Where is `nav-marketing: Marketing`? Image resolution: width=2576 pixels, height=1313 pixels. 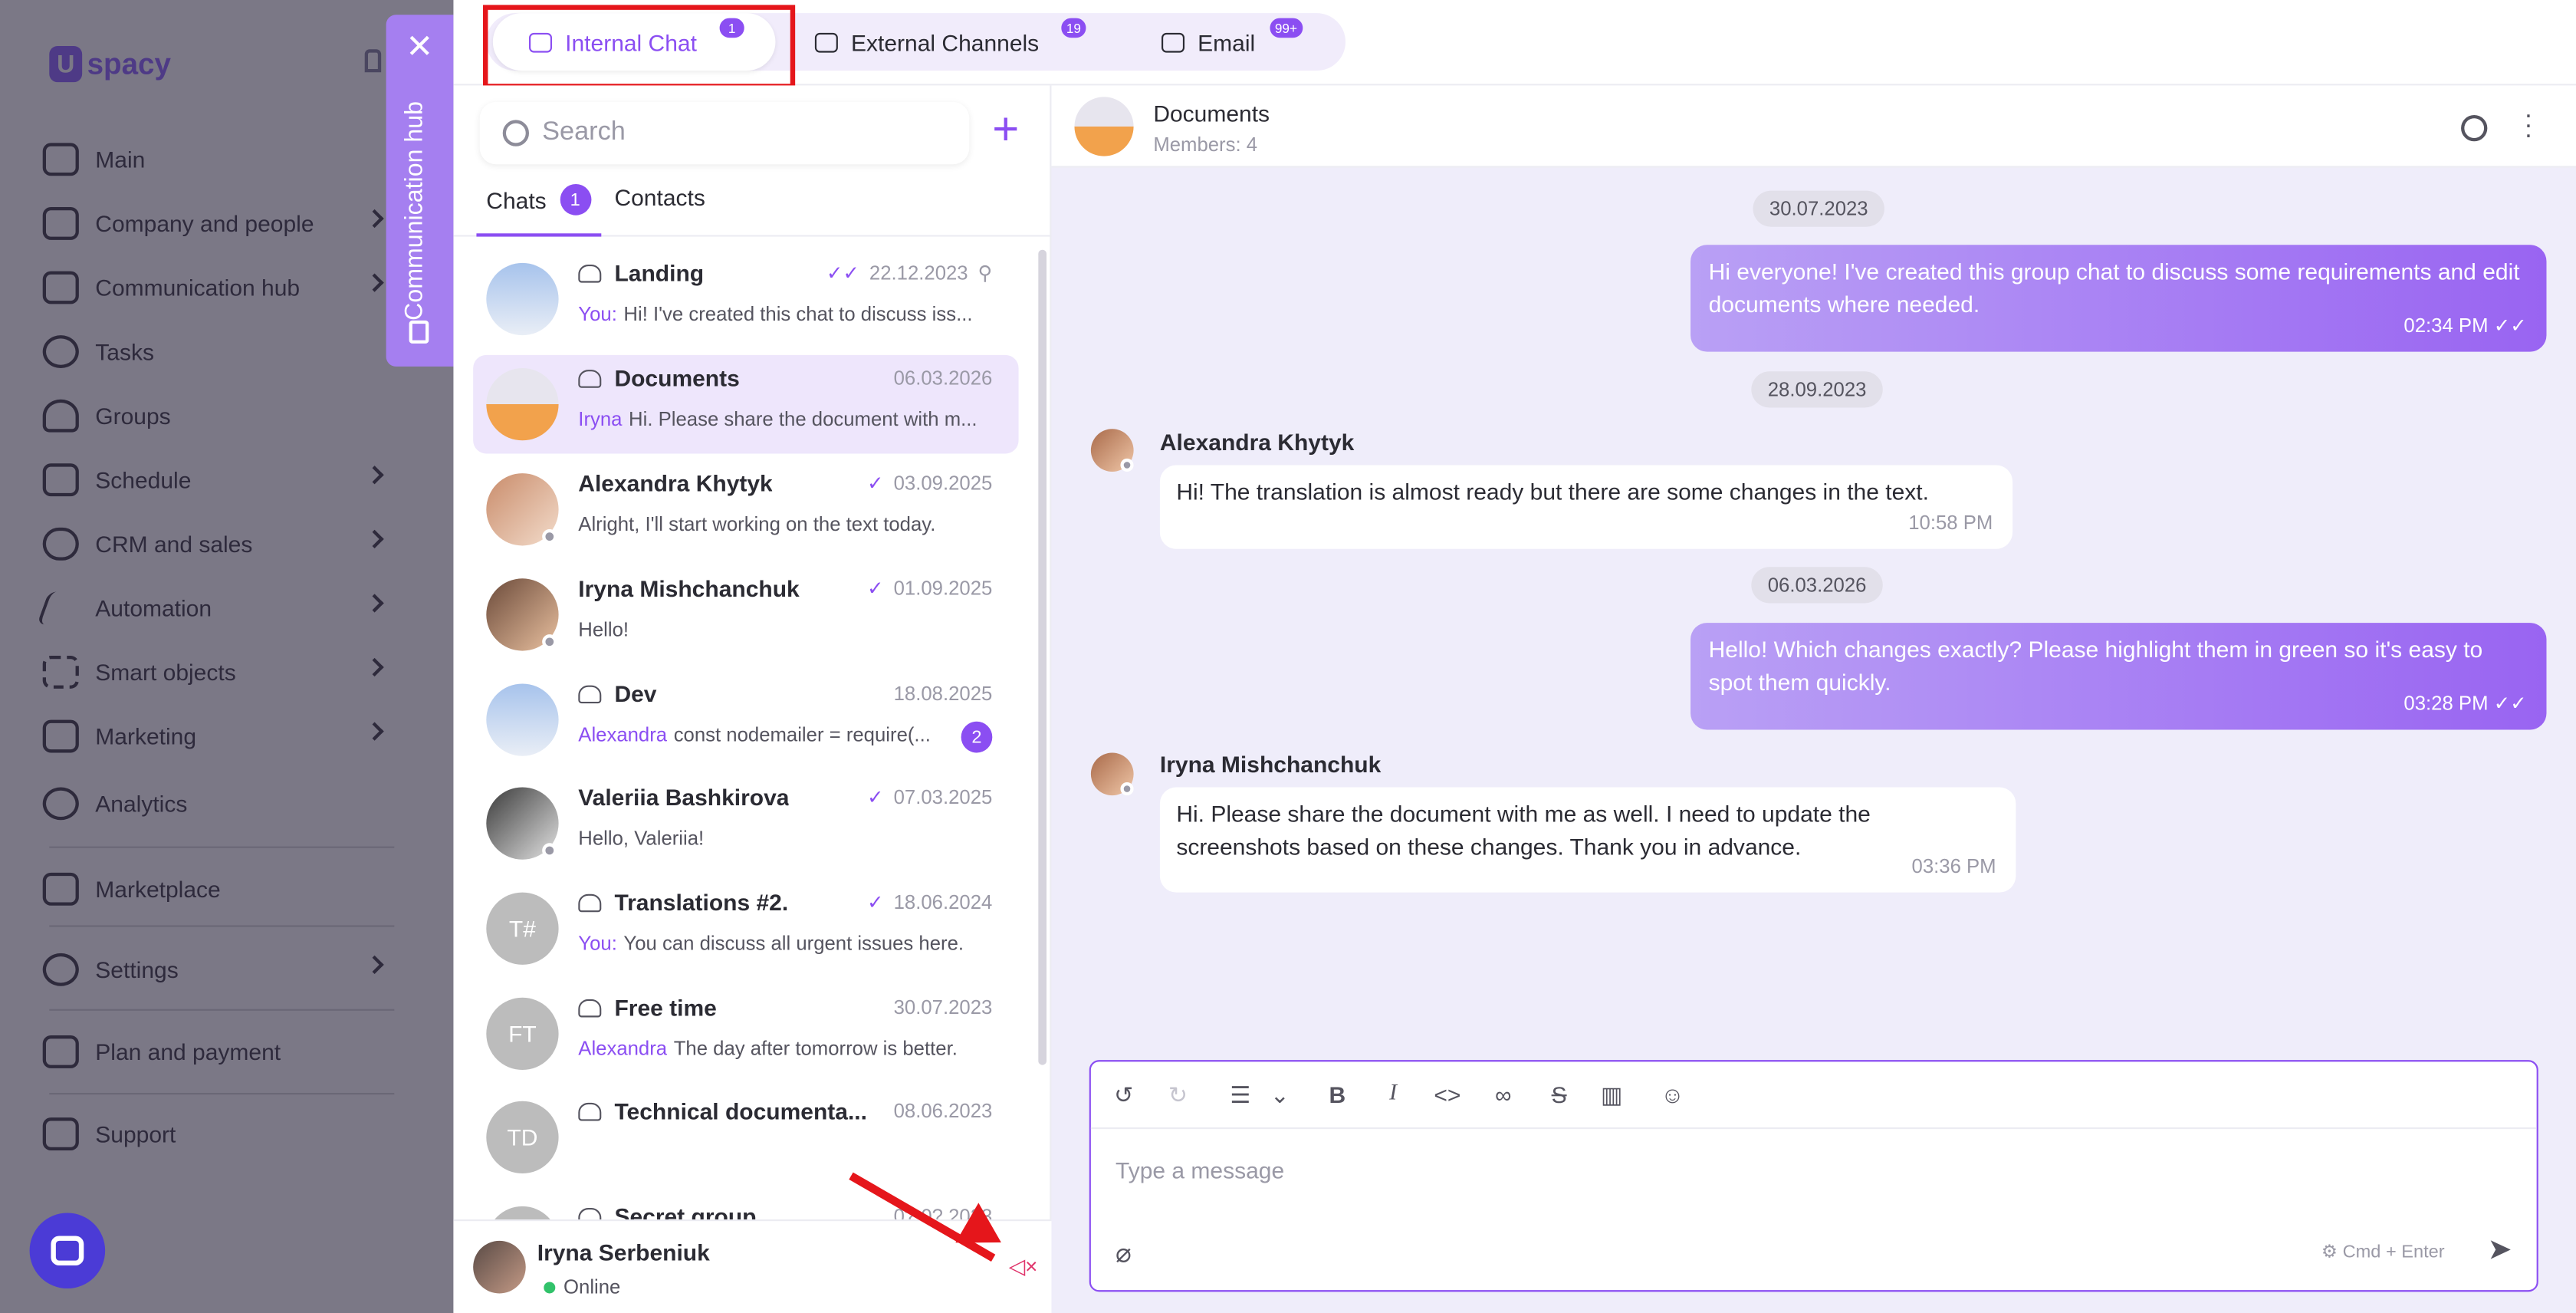
nav-marketing: Marketing is located at coordinates (223, 737).